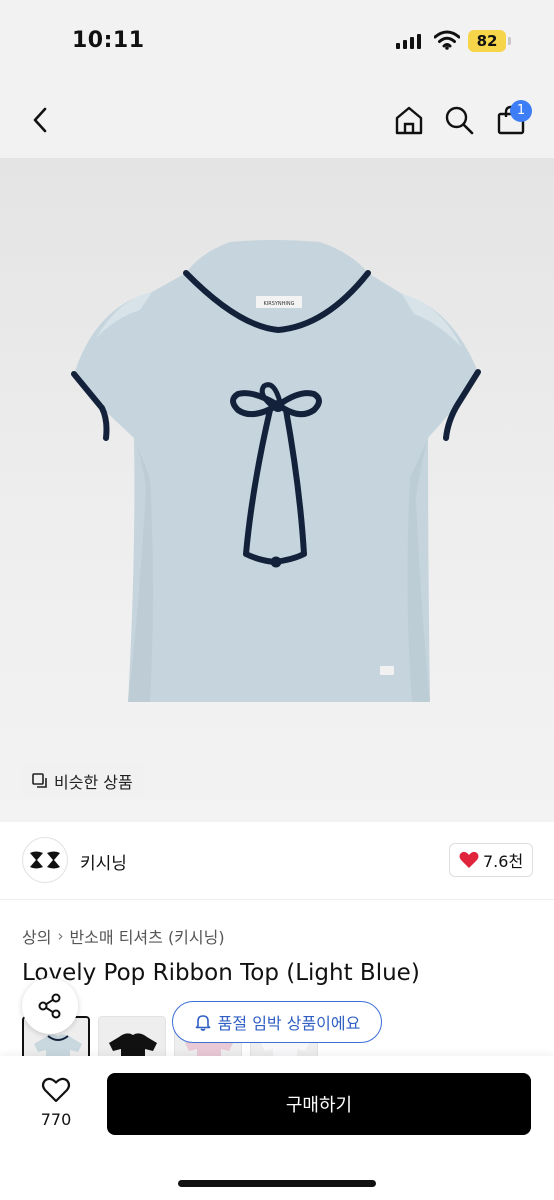 This screenshot has height=1200, width=554. What do you see at coordinates (93, 782) in the screenshot?
I see `similar-products-label: 비슷한 상품` at bounding box center [93, 782].